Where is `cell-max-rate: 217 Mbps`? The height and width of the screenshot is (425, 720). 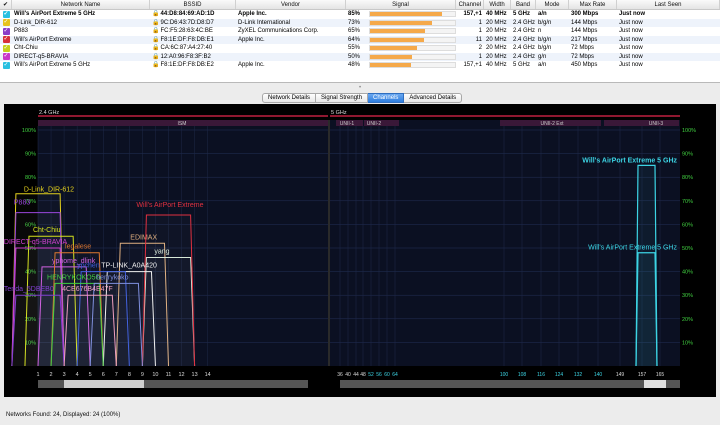 cell-max-rate: 217 Mbps is located at coordinates (584, 39).